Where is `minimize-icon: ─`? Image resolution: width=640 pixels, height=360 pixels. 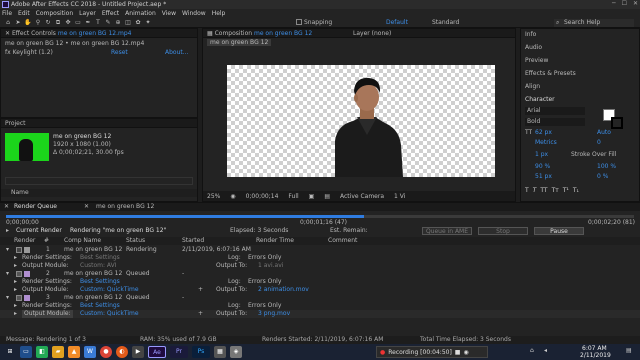 minimize-icon: ─ is located at coordinates (614, 3).